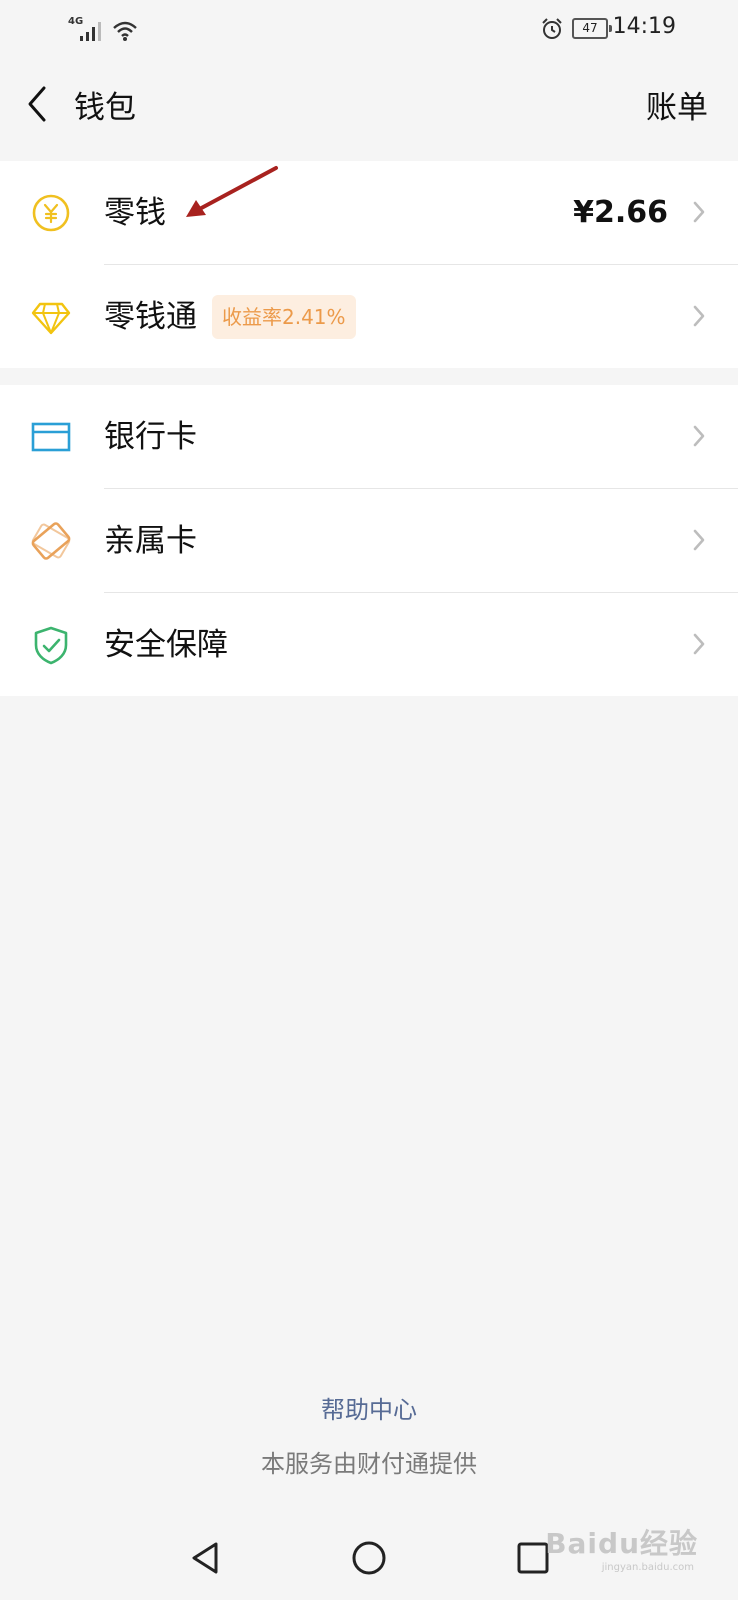 The image size is (738, 1600). Describe the element at coordinates (135, 213) in the screenshot. I see `balance-label: 零钱` at that location.